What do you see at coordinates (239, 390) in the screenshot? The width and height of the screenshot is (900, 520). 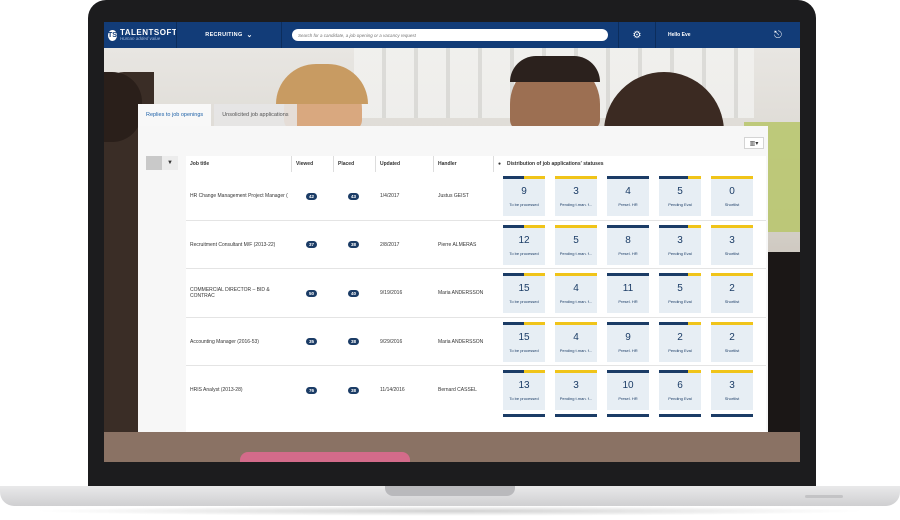 I see `job-title-cell: HRIS Analyst (2013-28)` at bounding box center [239, 390].